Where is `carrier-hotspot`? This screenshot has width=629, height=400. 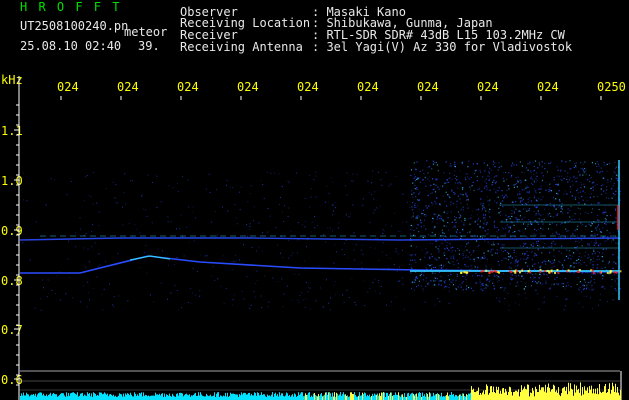
carrier-hotspot is located at coordinates (465, 272).